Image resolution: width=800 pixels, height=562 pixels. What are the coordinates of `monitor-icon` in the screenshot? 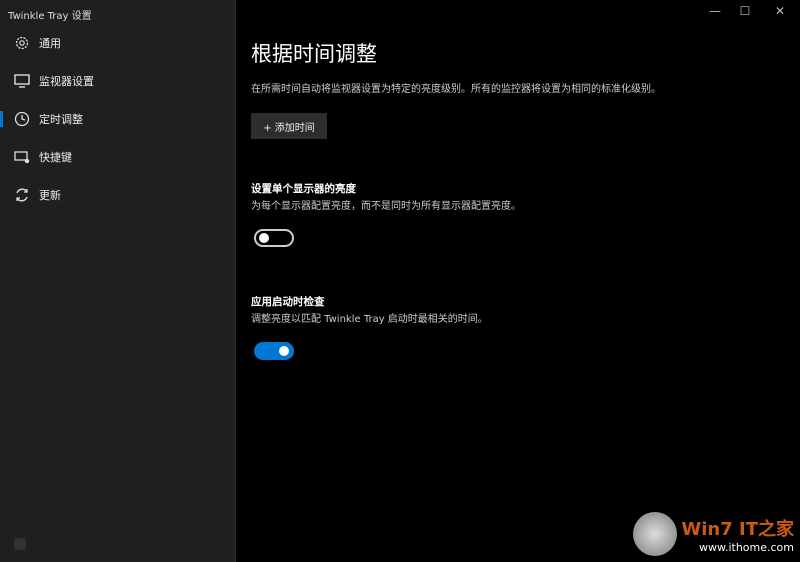 It's located at (22, 81).